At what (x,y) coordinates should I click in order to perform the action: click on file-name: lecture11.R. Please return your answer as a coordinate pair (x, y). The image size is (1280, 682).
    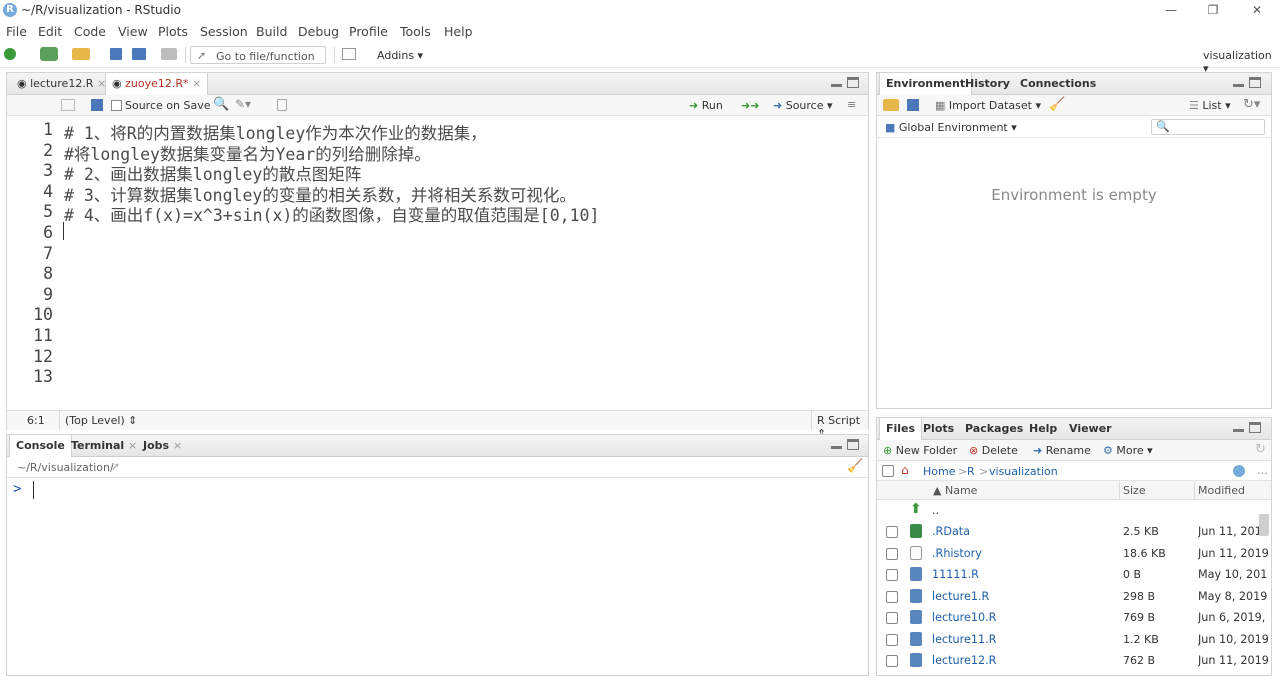
    Looking at the image, I should click on (964, 639).